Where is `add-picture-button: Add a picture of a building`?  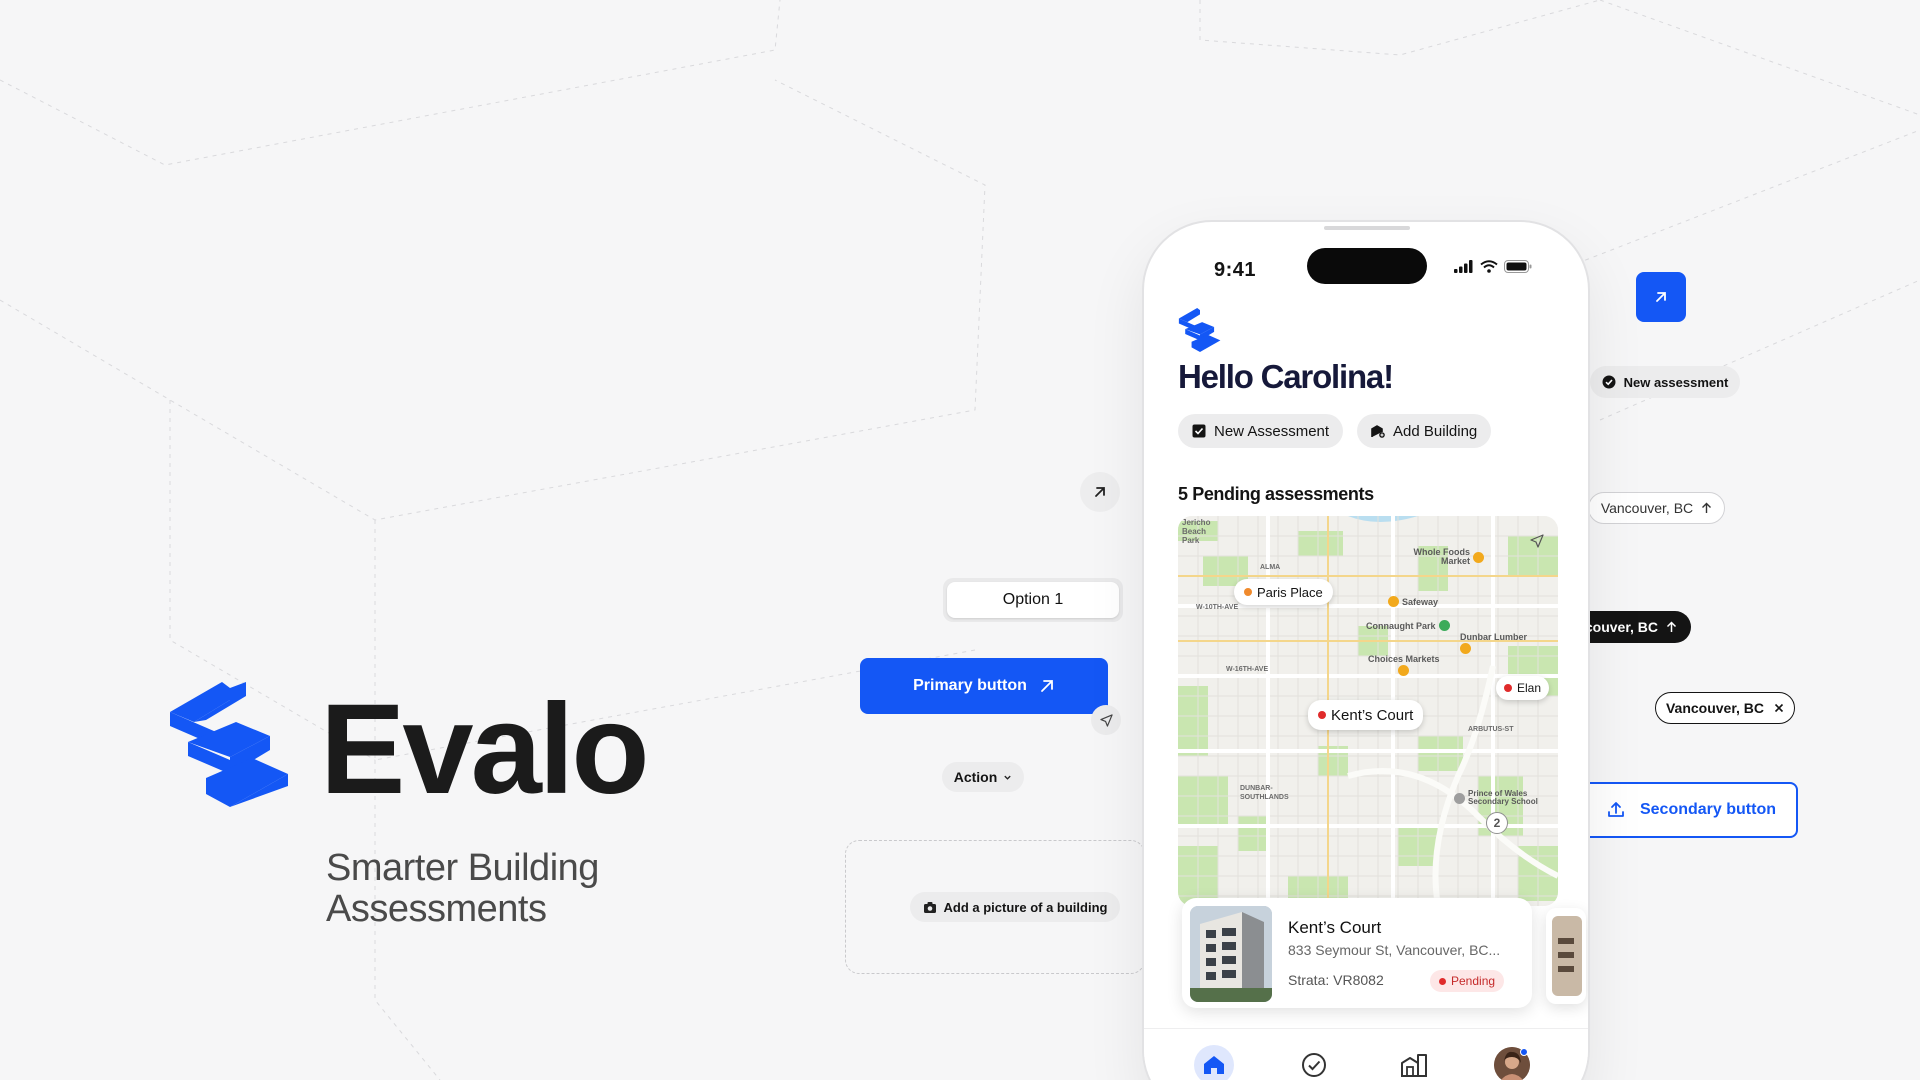 add-picture-button: Add a picture of a building is located at coordinates (1015, 907).